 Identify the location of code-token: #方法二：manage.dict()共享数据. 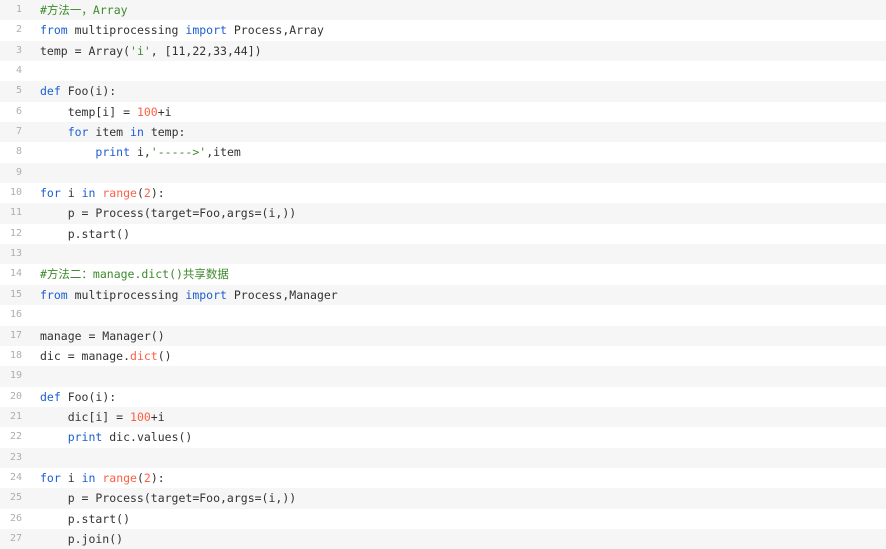
(134, 274).